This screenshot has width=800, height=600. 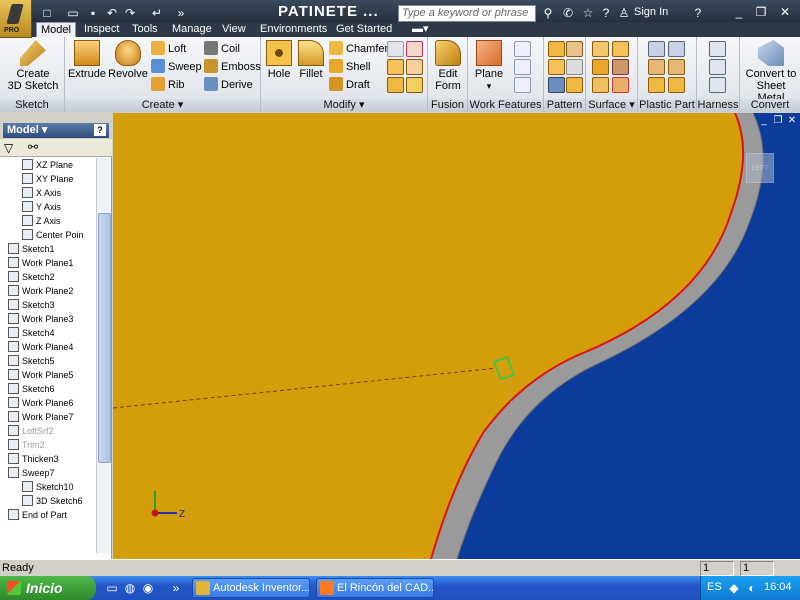 What do you see at coordinates (222, 49) in the screenshot?
I see `coil-button: Coil` at bounding box center [222, 49].